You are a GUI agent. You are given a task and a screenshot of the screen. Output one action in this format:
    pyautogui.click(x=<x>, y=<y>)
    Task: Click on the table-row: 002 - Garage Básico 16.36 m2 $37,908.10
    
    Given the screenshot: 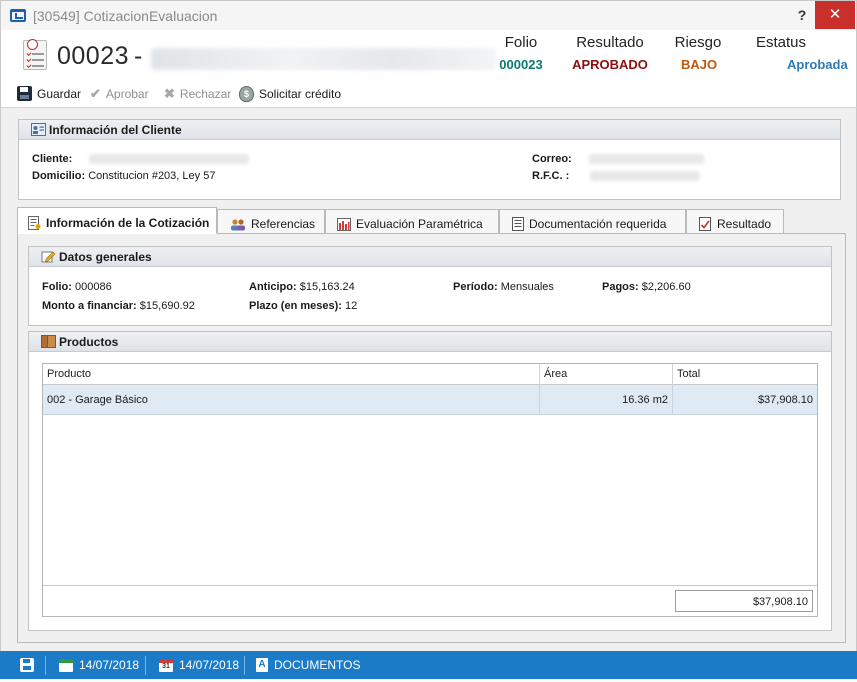 What is the action you would take?
    pyautogui.click(x=430, y=400)
    